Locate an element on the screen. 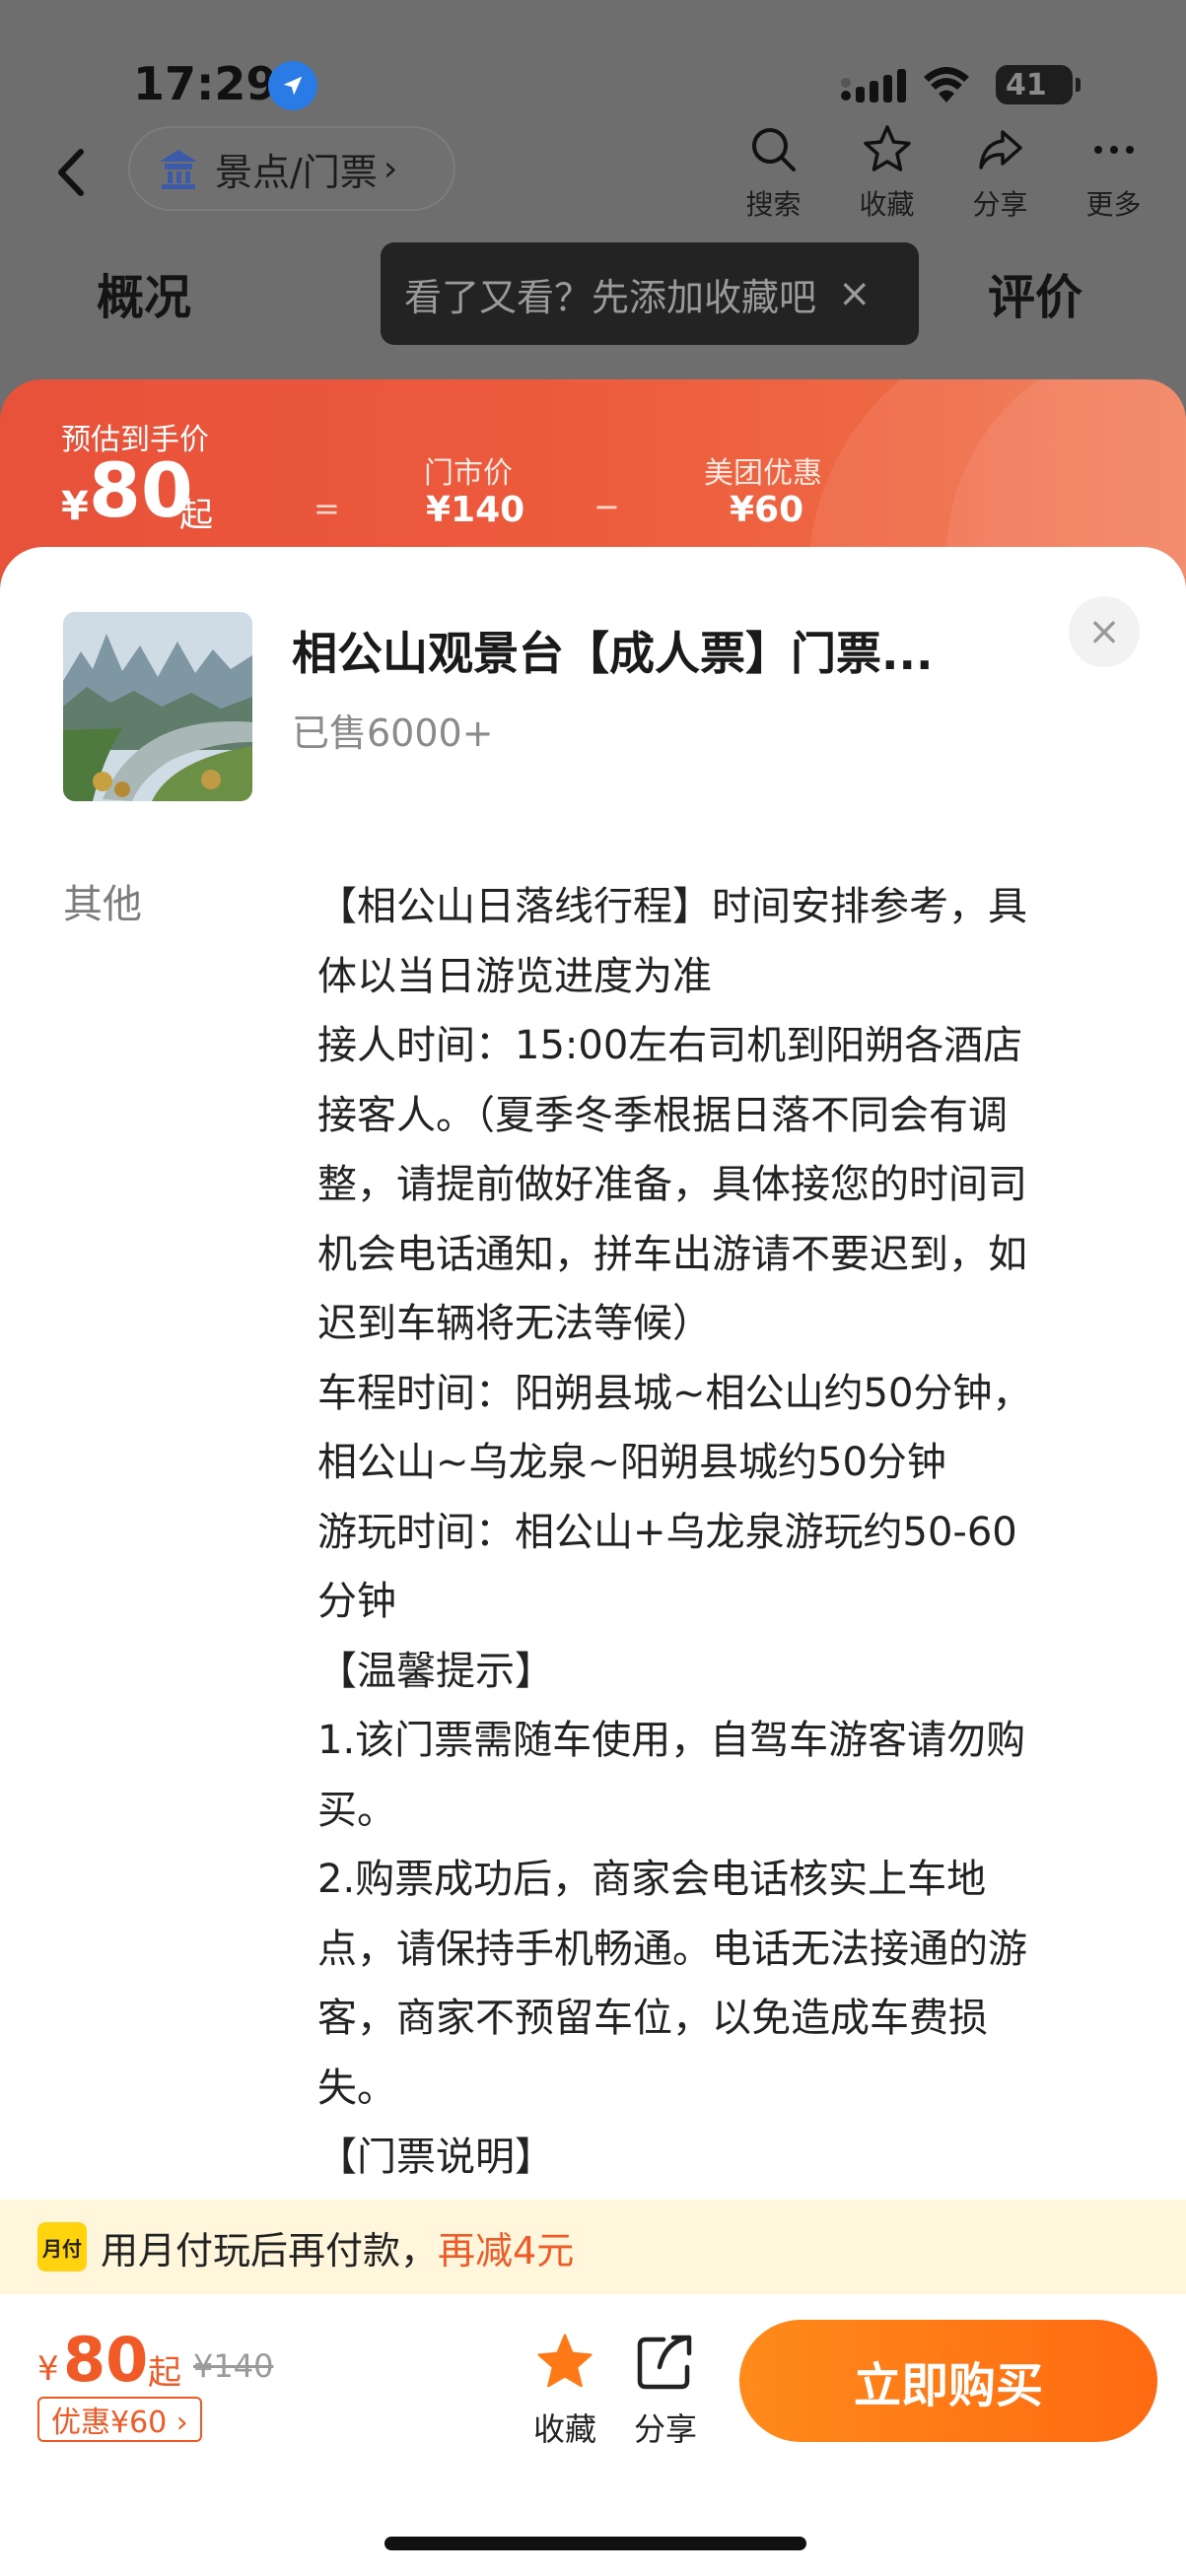 Image resolution: width=1186 pixels, height=2576 pixels. close-sheet-button: × is located at coordinates (1104, 631).